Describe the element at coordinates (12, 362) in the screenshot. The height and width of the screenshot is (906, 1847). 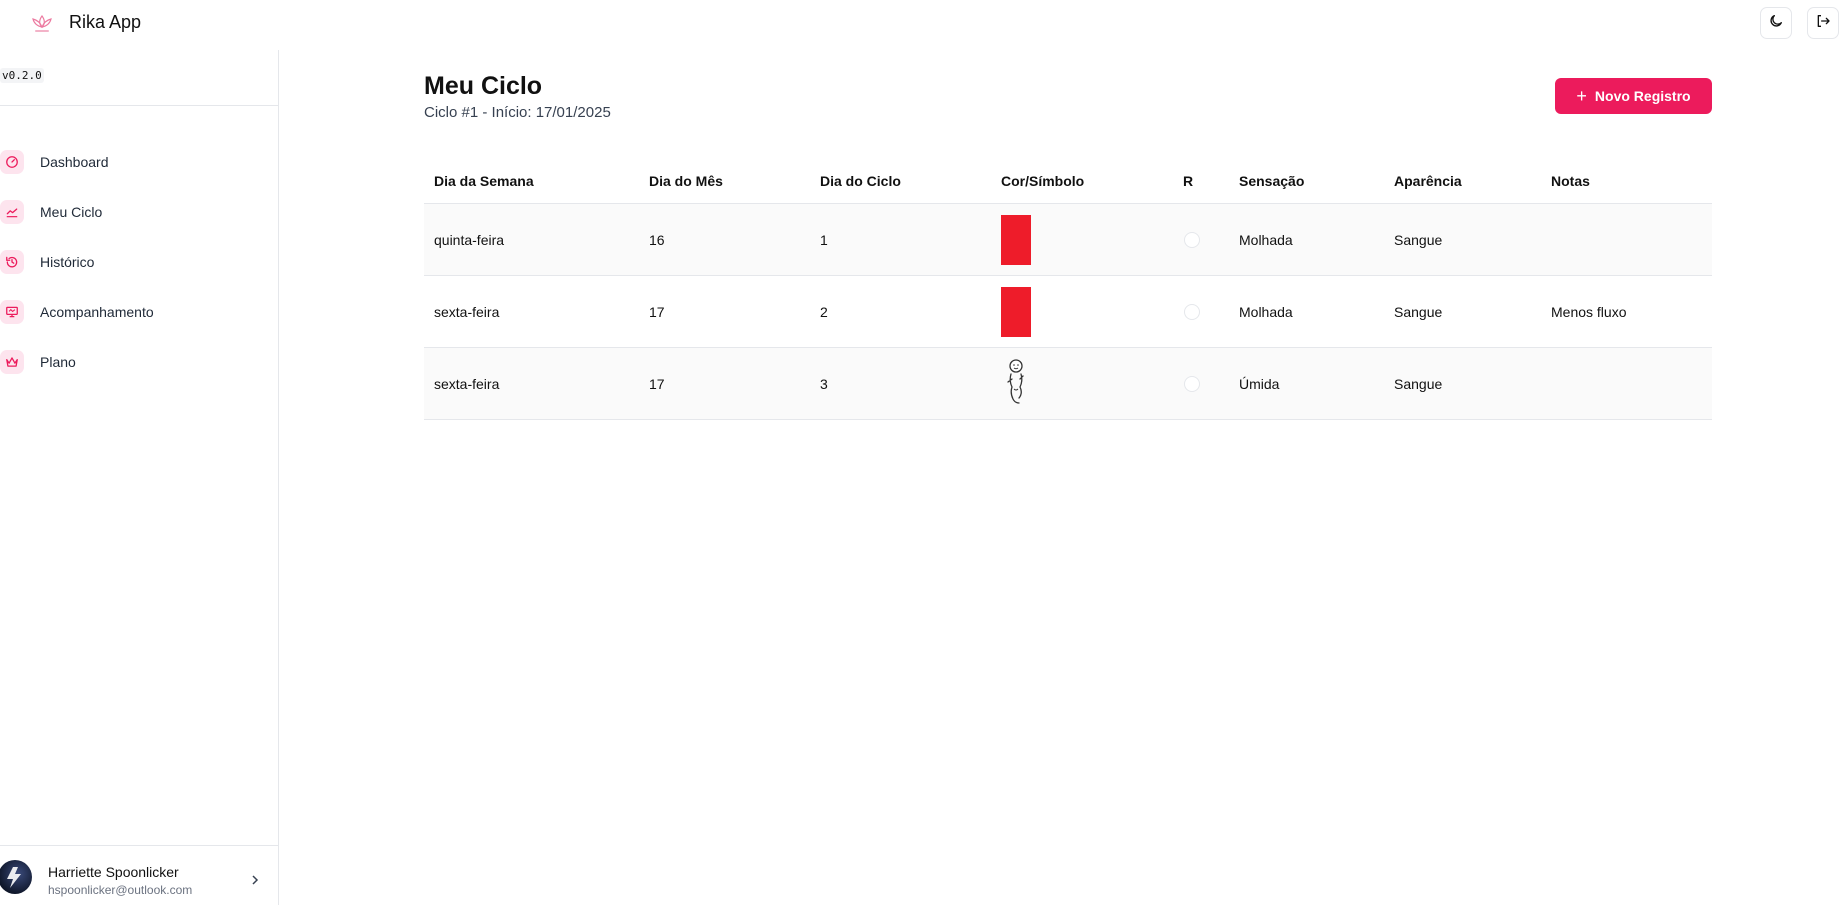
I see `crown-icon` at that location.